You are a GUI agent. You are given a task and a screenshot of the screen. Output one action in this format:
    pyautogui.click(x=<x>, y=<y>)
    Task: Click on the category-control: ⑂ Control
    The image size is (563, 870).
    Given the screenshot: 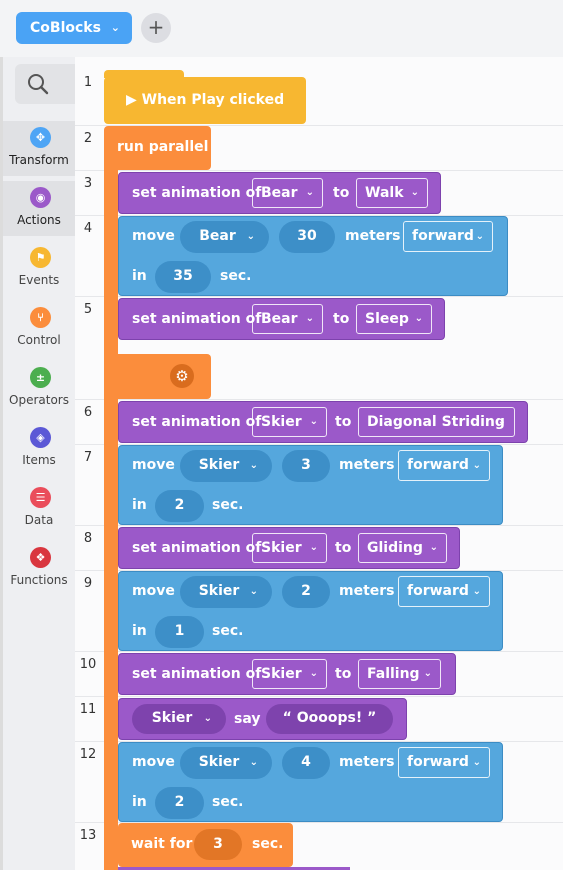 What is the action you would take?
    pyautogui.click(x=39, y=328)
    